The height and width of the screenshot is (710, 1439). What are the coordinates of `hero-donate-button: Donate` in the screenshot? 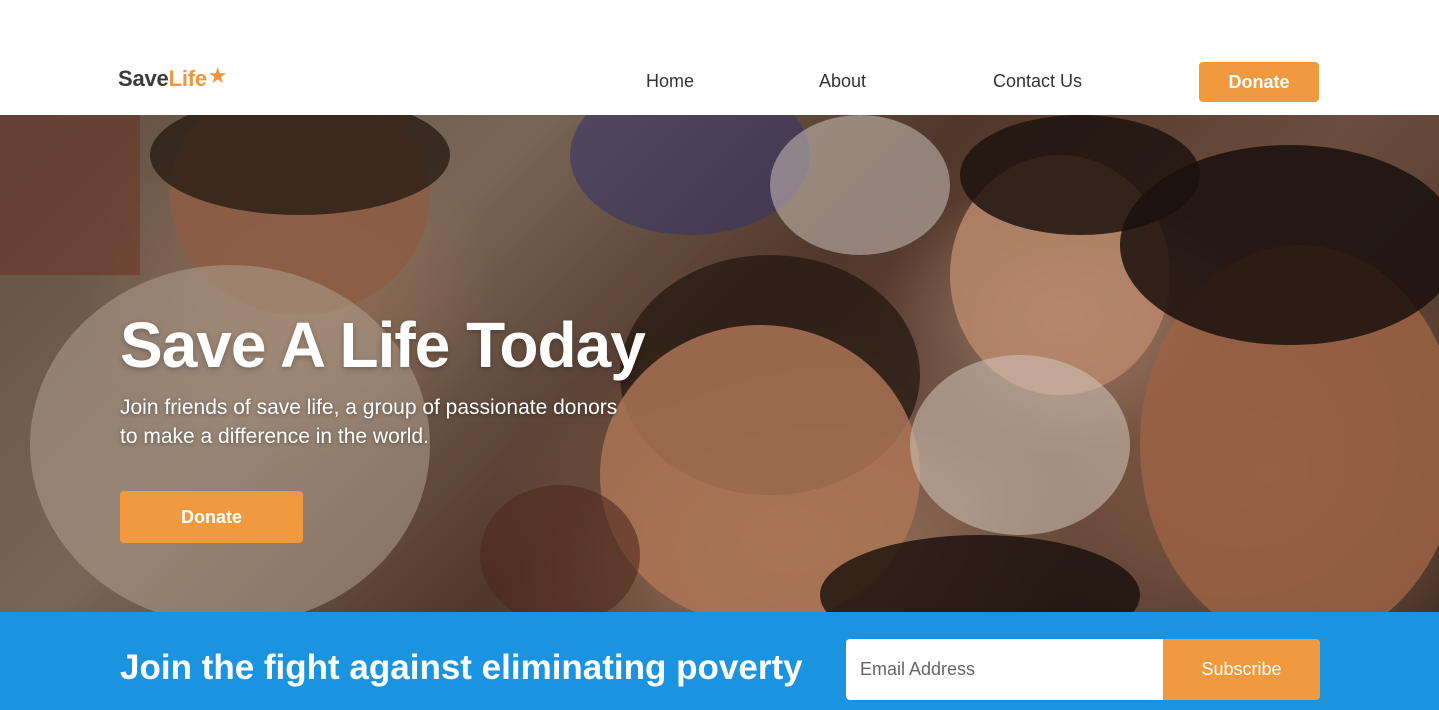 It's located at (211, 517).